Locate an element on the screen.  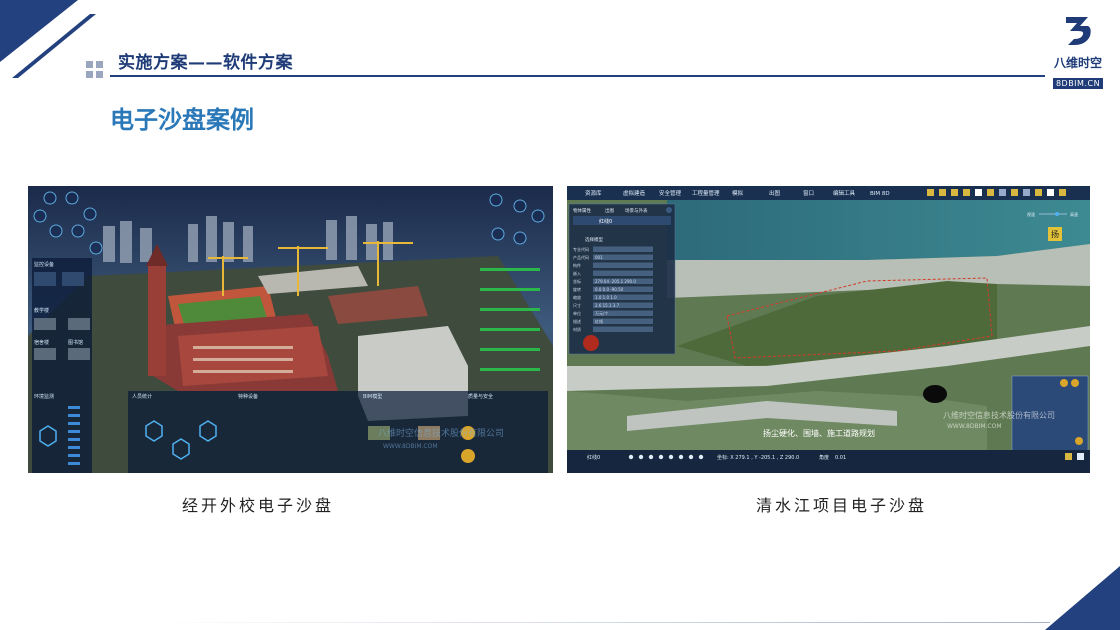
field-label: 尺寸 is located at coordinates (577, 305).